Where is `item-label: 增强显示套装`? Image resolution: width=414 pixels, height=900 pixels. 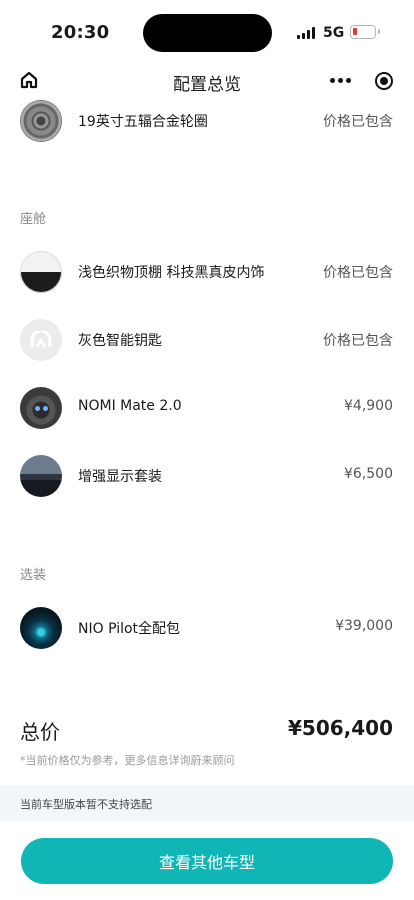
item-label: 增强显示套装 is located at coordinates (120, 477).